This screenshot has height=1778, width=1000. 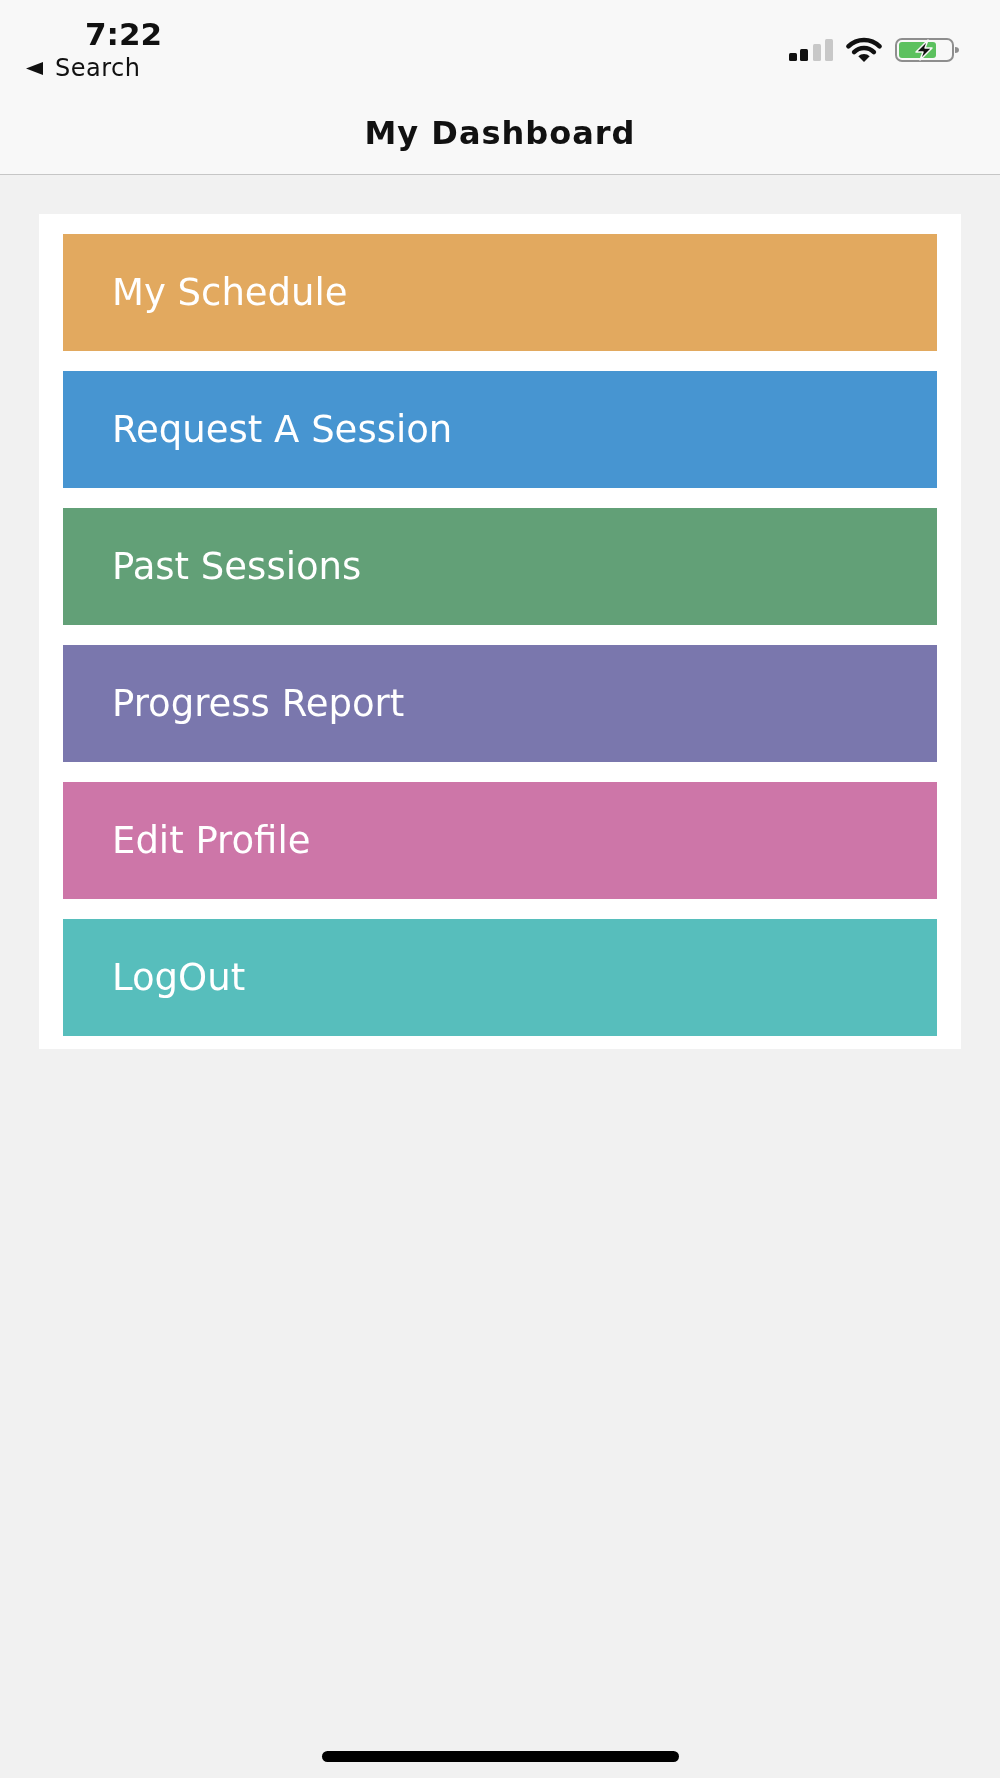 I want to click on status-time: 7:22, so click(x=124, y=34).